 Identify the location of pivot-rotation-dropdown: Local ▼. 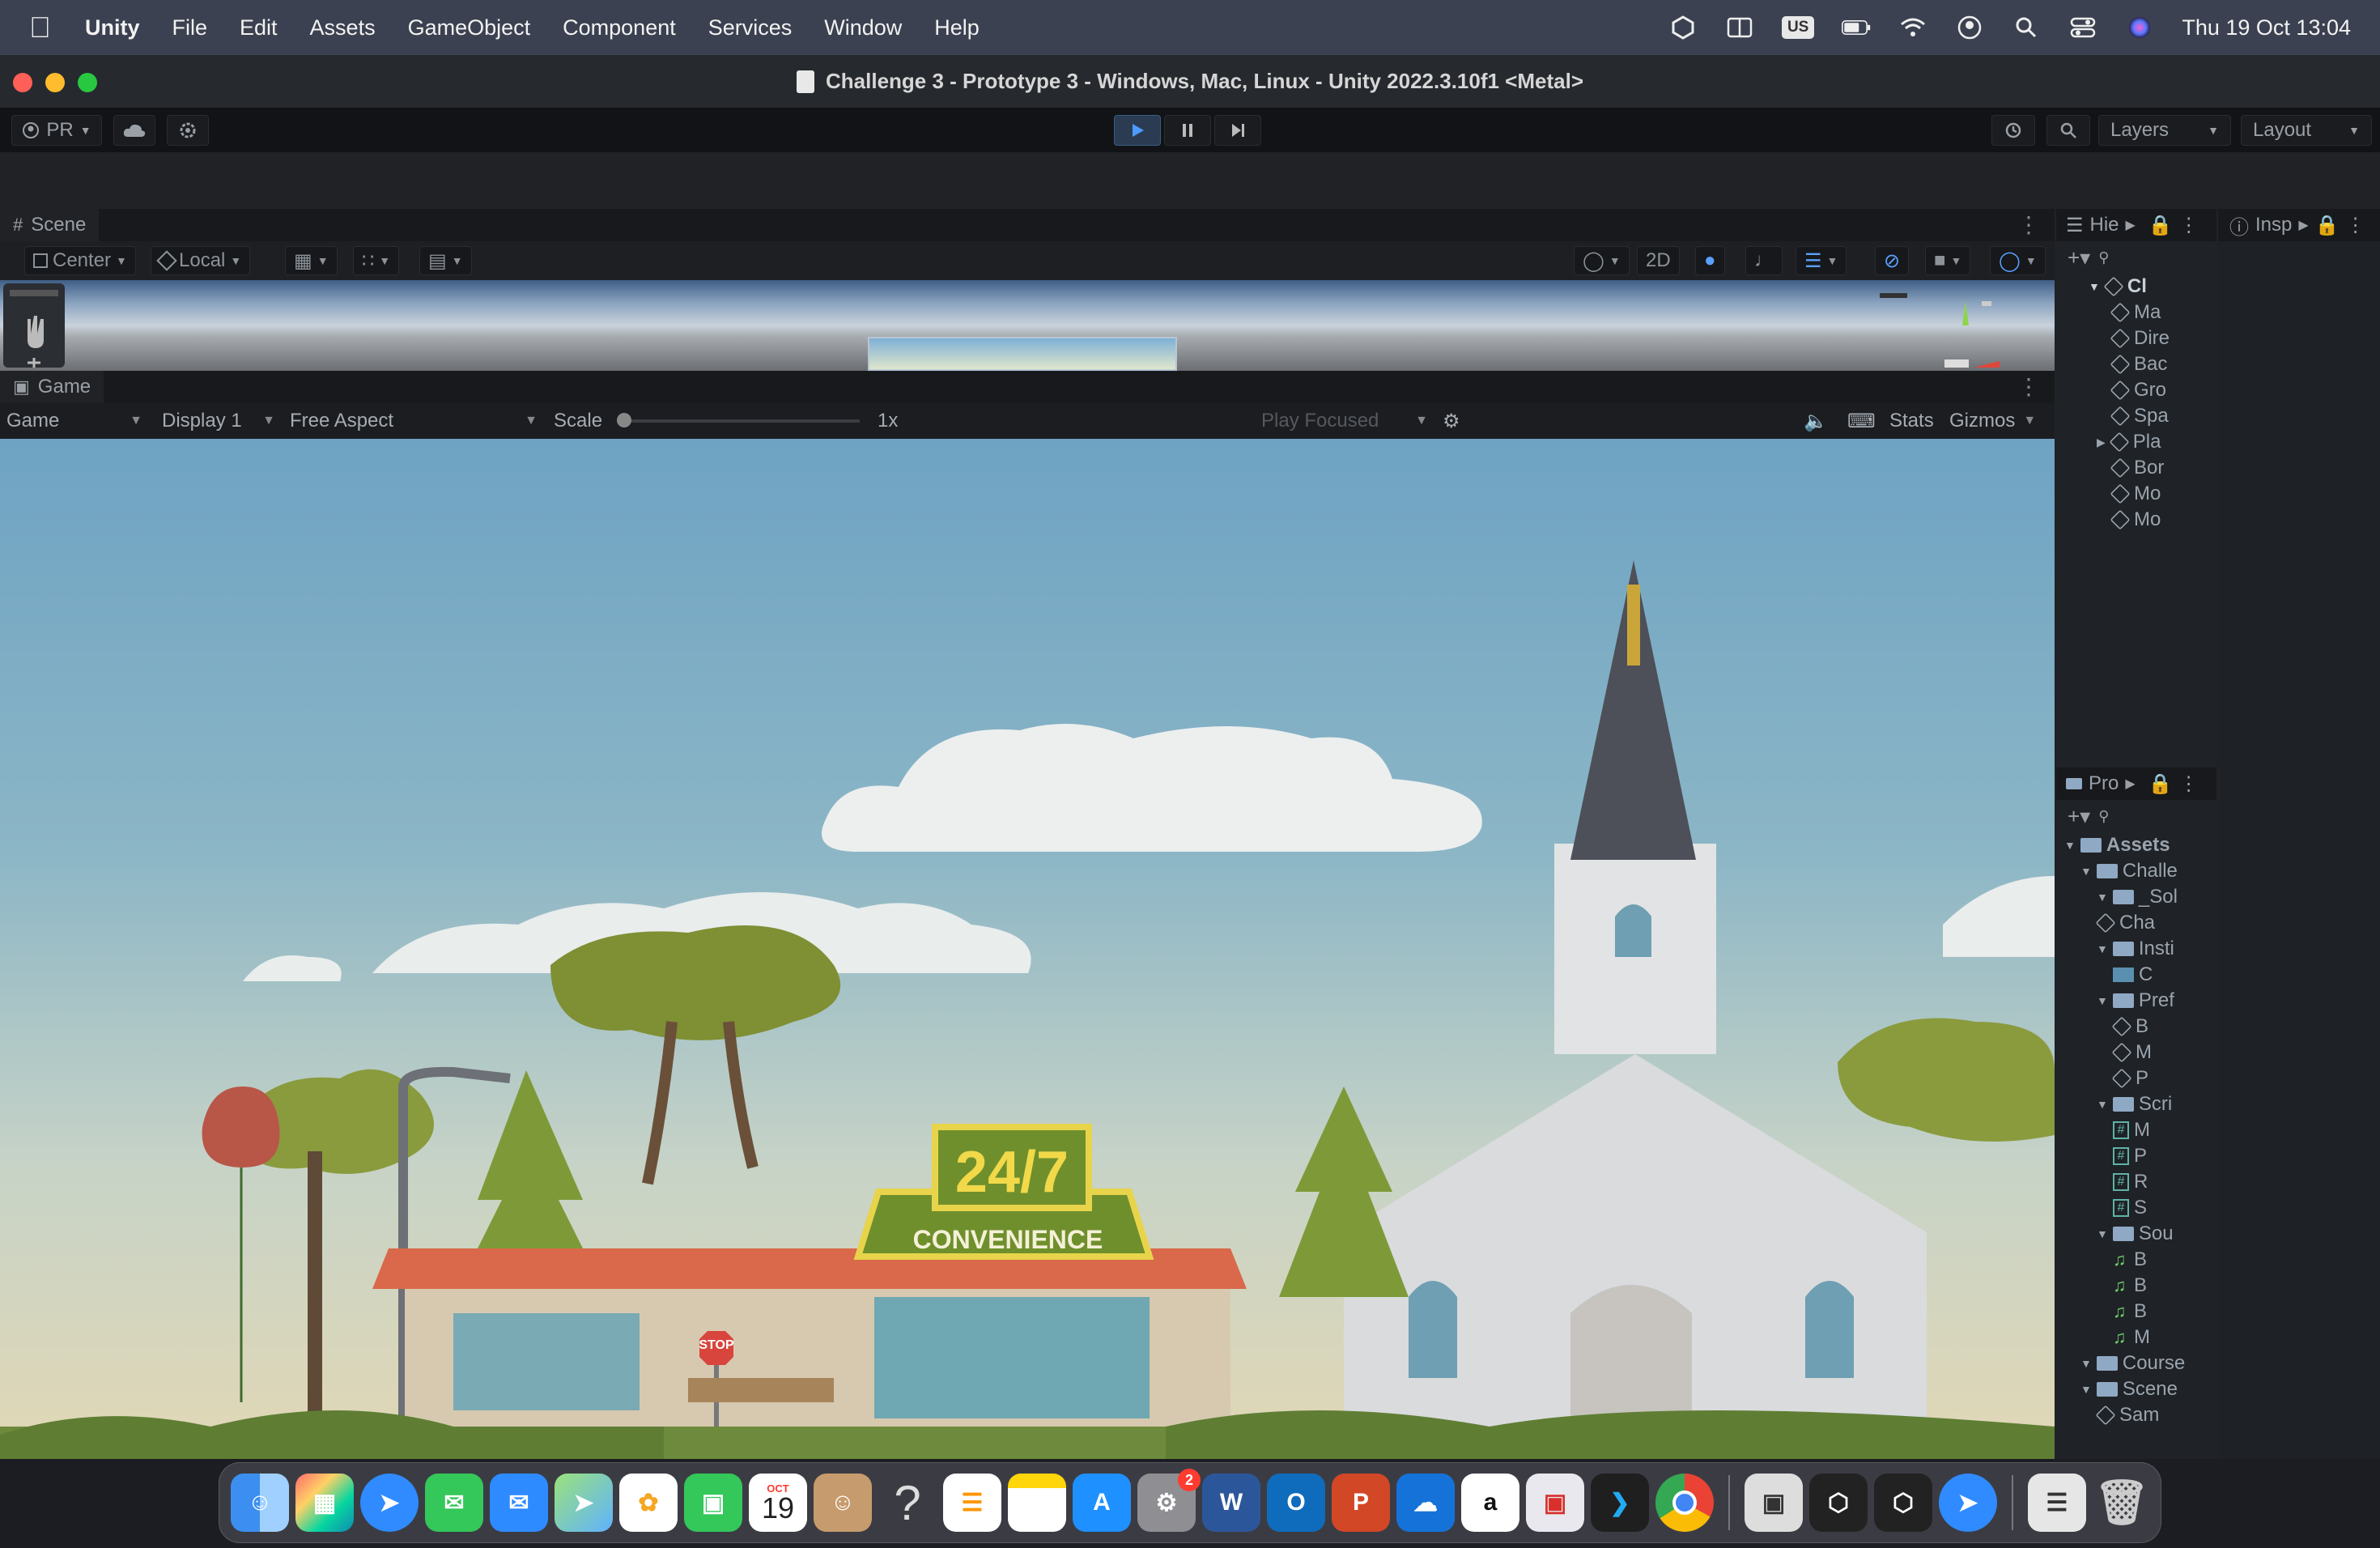
(201, 260).